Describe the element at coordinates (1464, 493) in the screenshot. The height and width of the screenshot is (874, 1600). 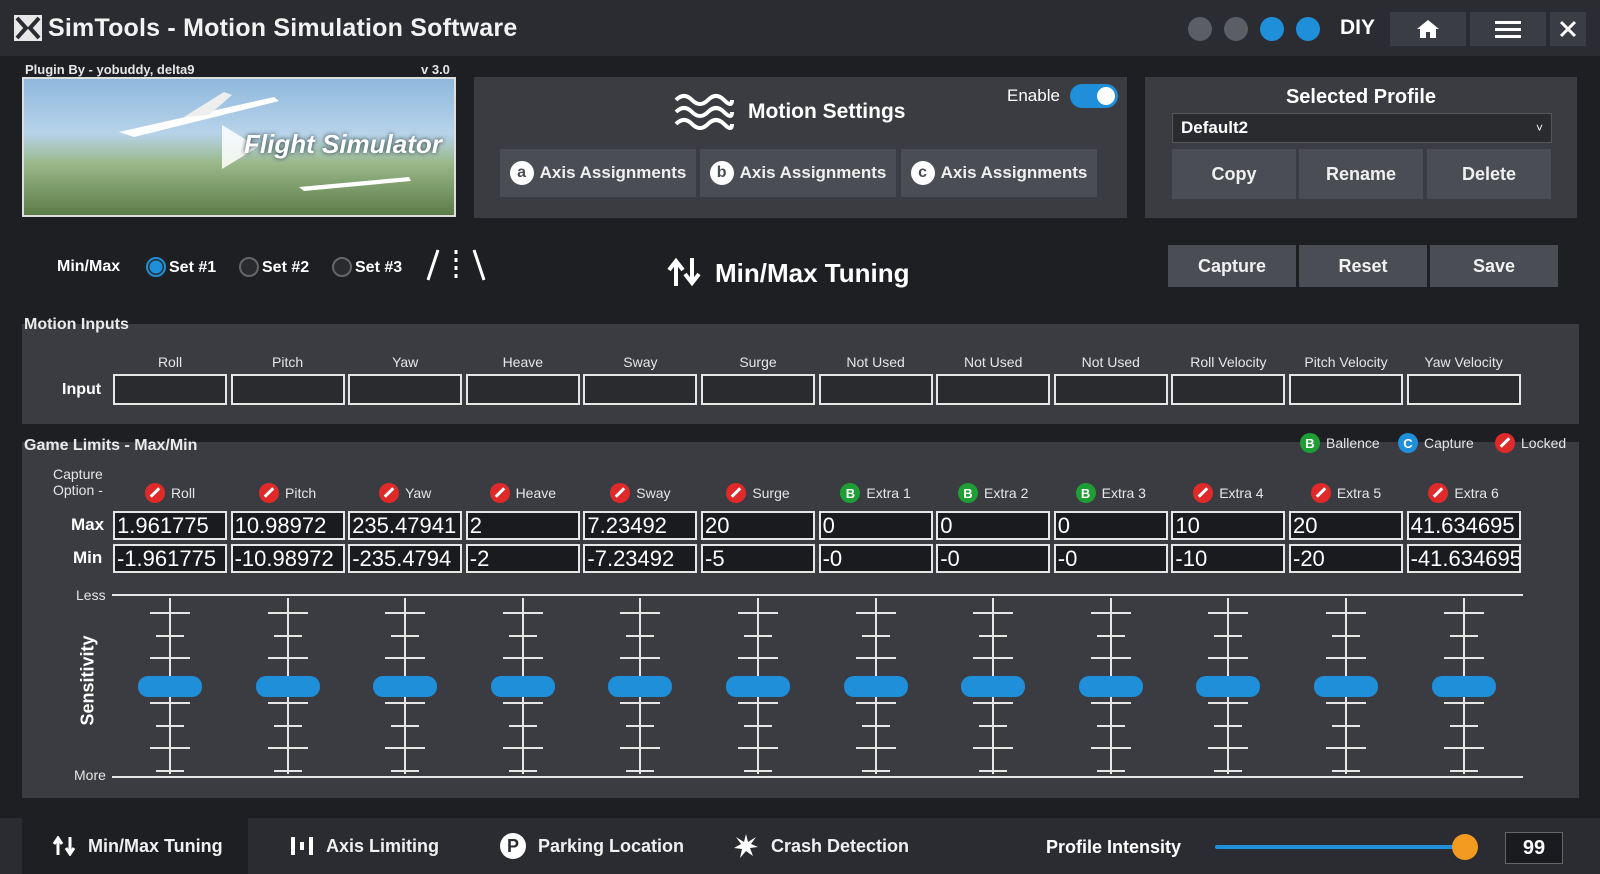
I see `limit-column-header: Extra 6` at that location.